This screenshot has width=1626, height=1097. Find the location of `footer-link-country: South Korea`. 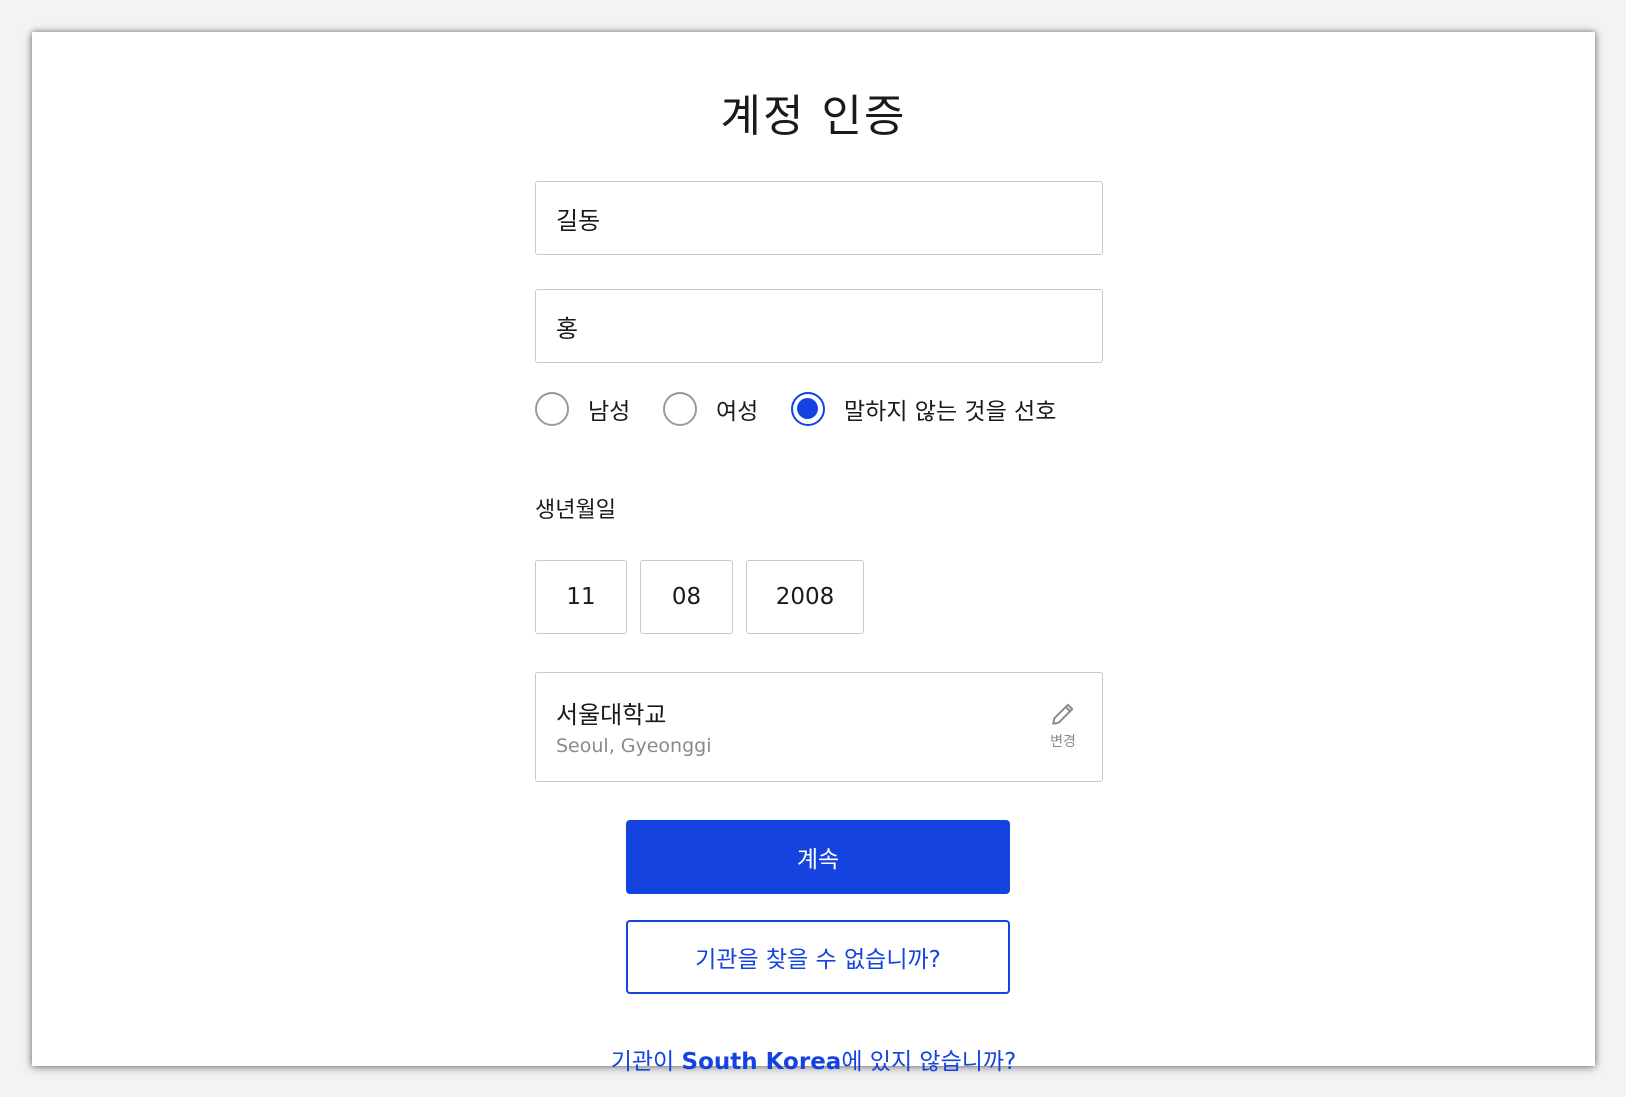

footer-link-country: South Korea is located at coordinates (761, 1062).